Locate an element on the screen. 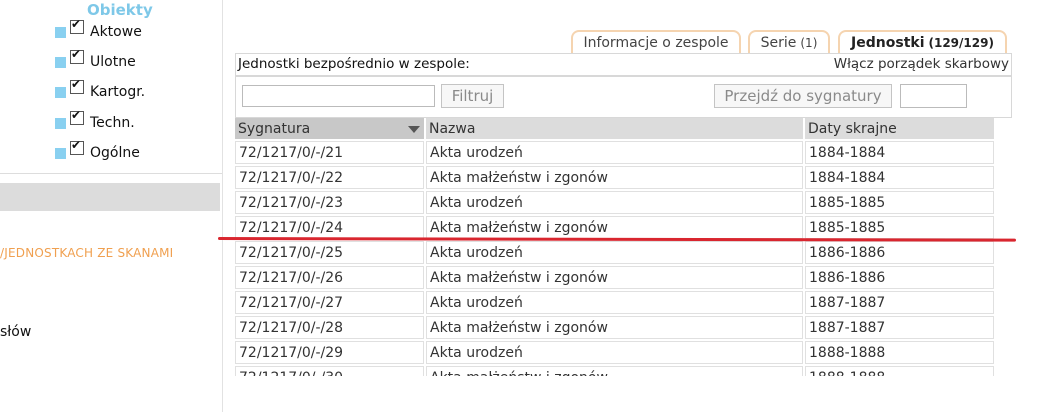  column-header-nazwa: Nazwa is located at coordinates (614, 128).